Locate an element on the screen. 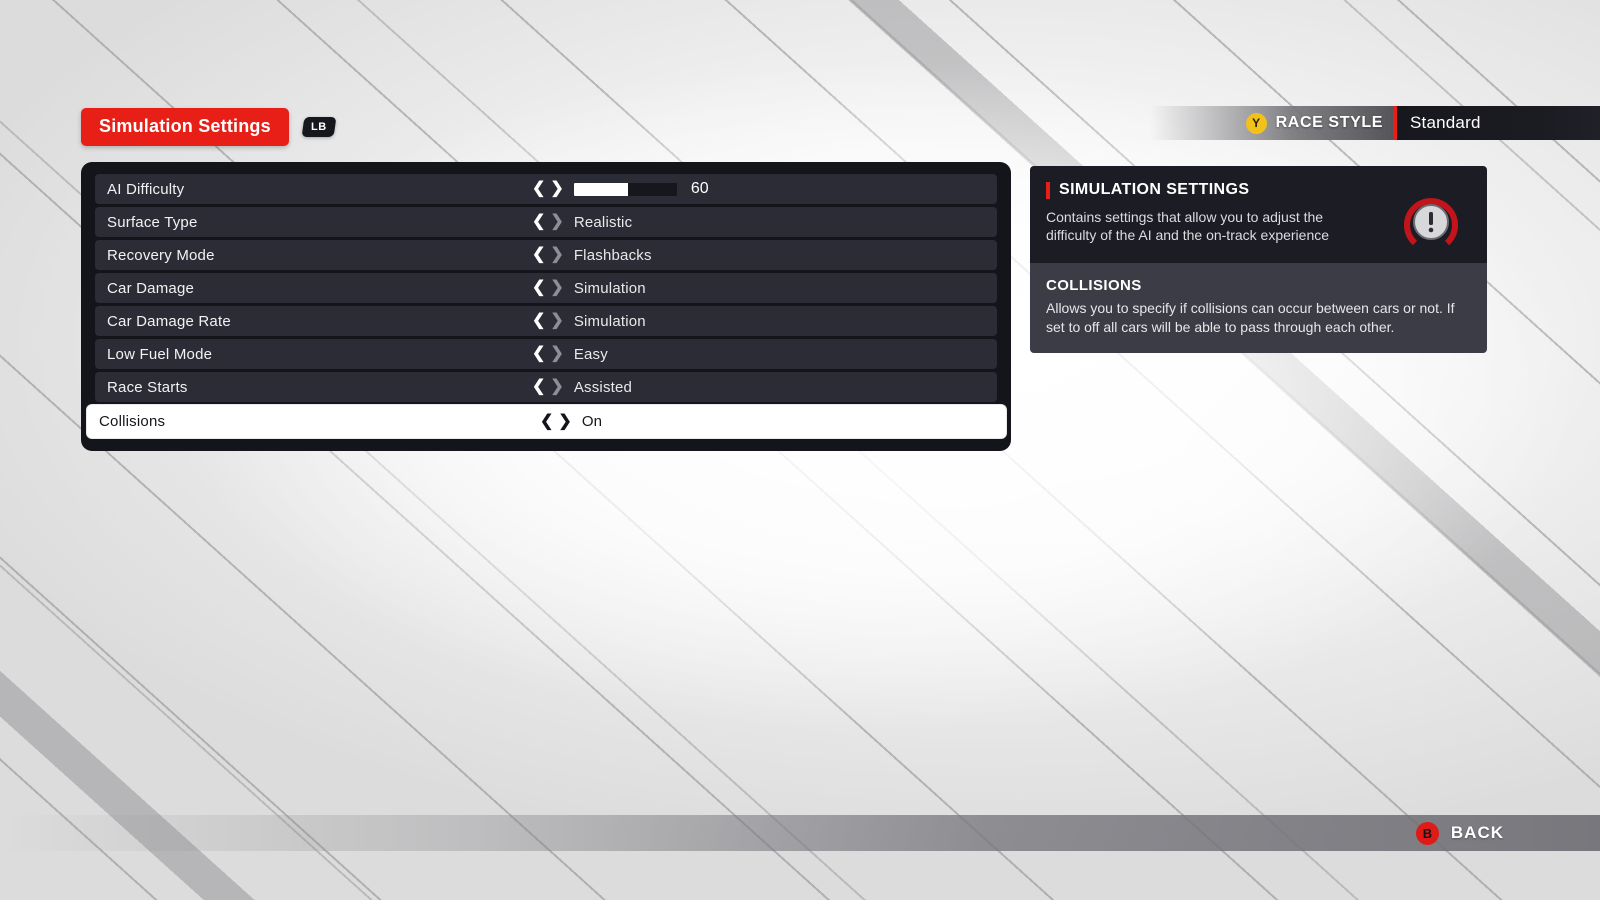 This screenshot has width=1600, height=900. lb-badge-label: LB is located at coordinates (318, 127).